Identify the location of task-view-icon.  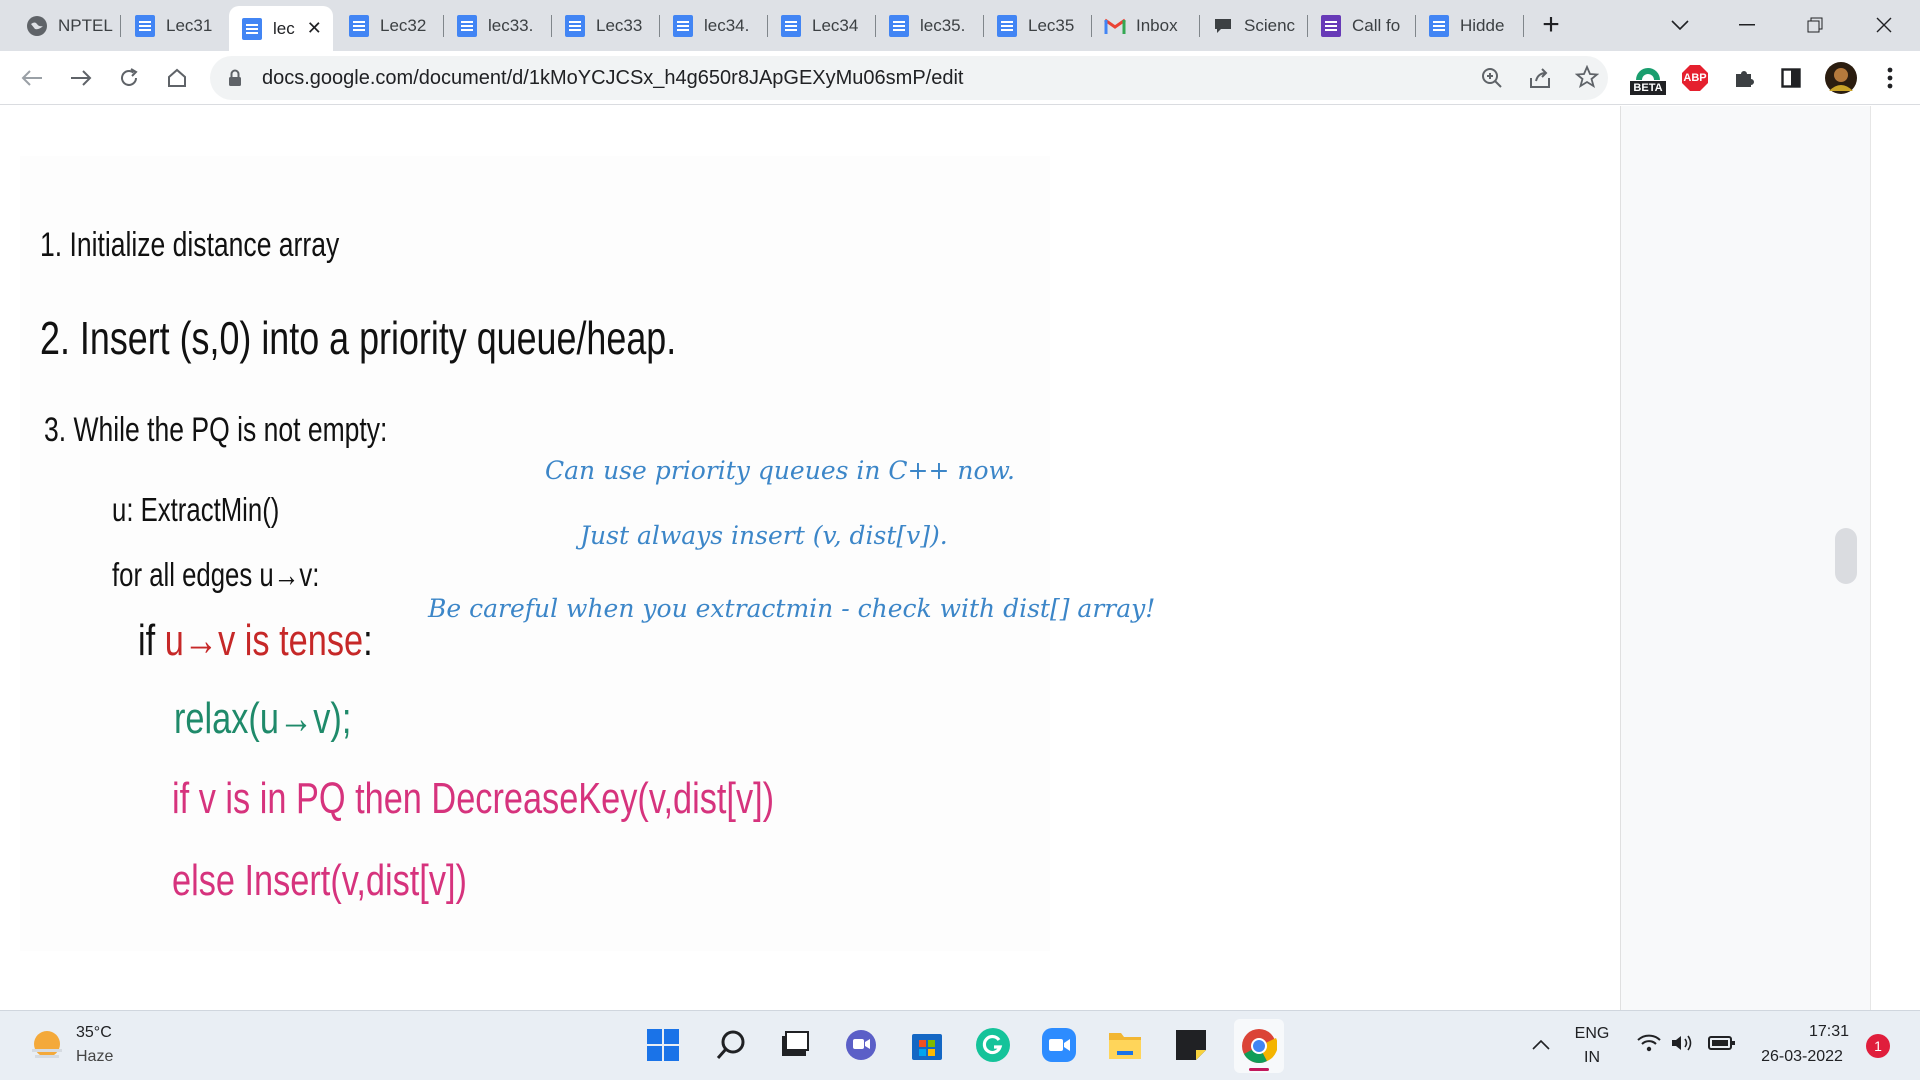
(795, 1045).